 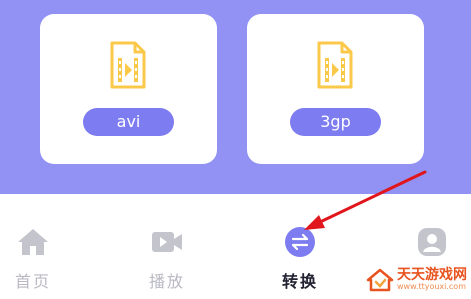 I want to click on format-label-avi: avi, so click(x=128, y=122).